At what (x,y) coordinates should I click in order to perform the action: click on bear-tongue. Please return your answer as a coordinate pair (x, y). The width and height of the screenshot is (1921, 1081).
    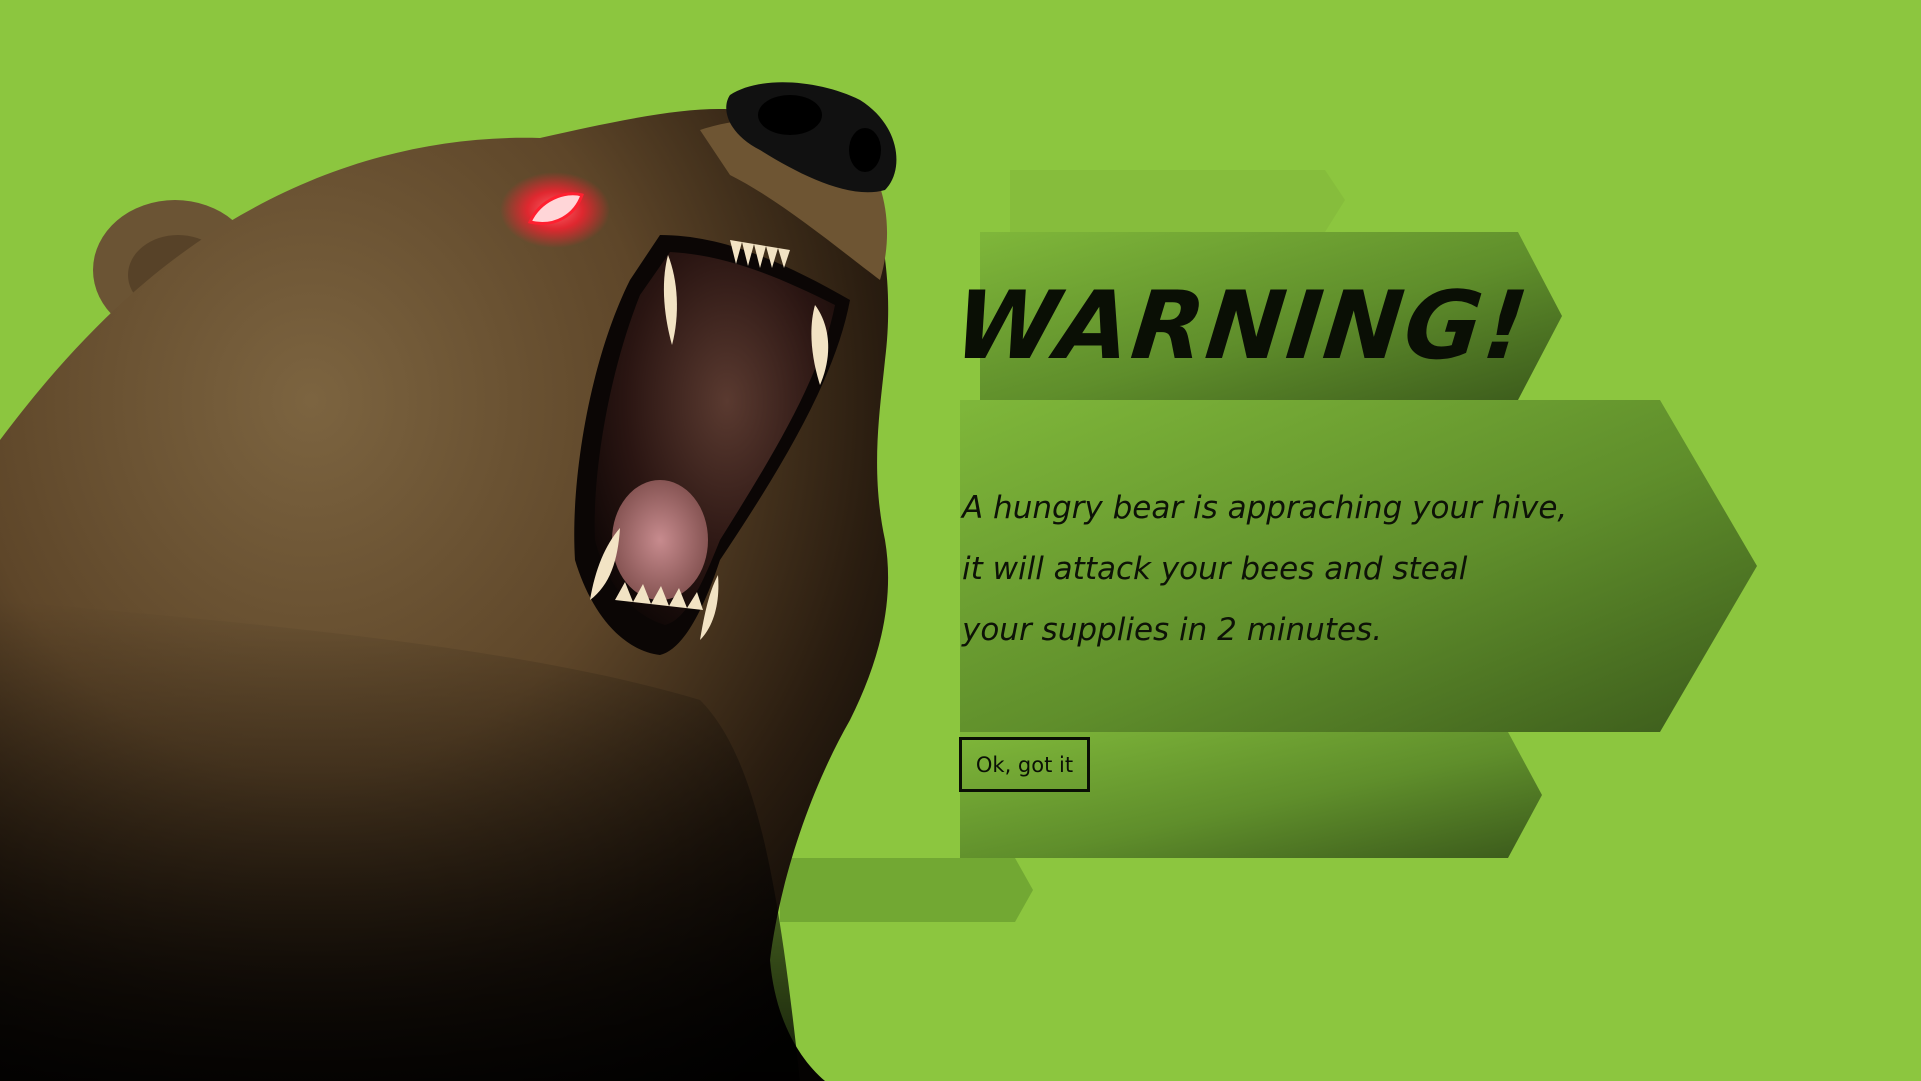
    Looking at the image, I should click on (660, 540).